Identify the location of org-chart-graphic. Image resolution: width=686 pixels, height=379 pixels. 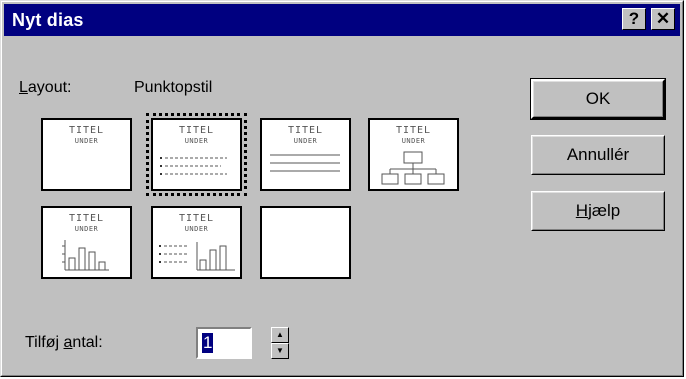
(413, 168).